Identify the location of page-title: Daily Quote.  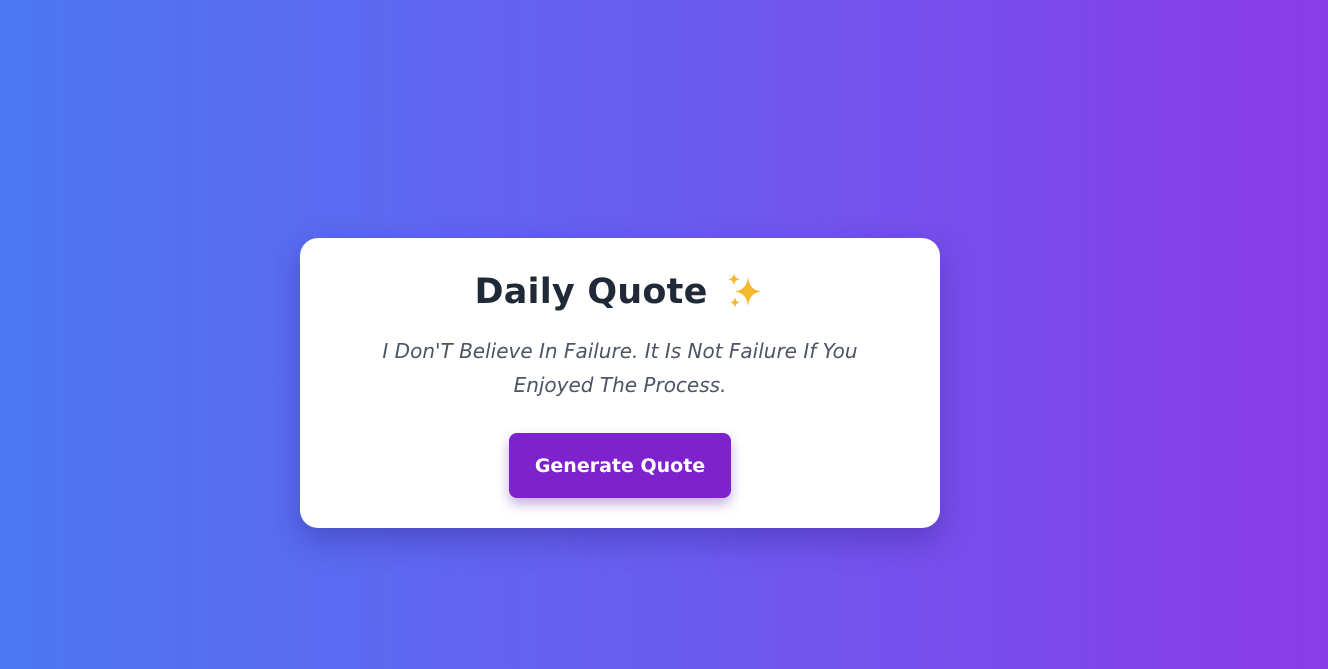
(591, 292).